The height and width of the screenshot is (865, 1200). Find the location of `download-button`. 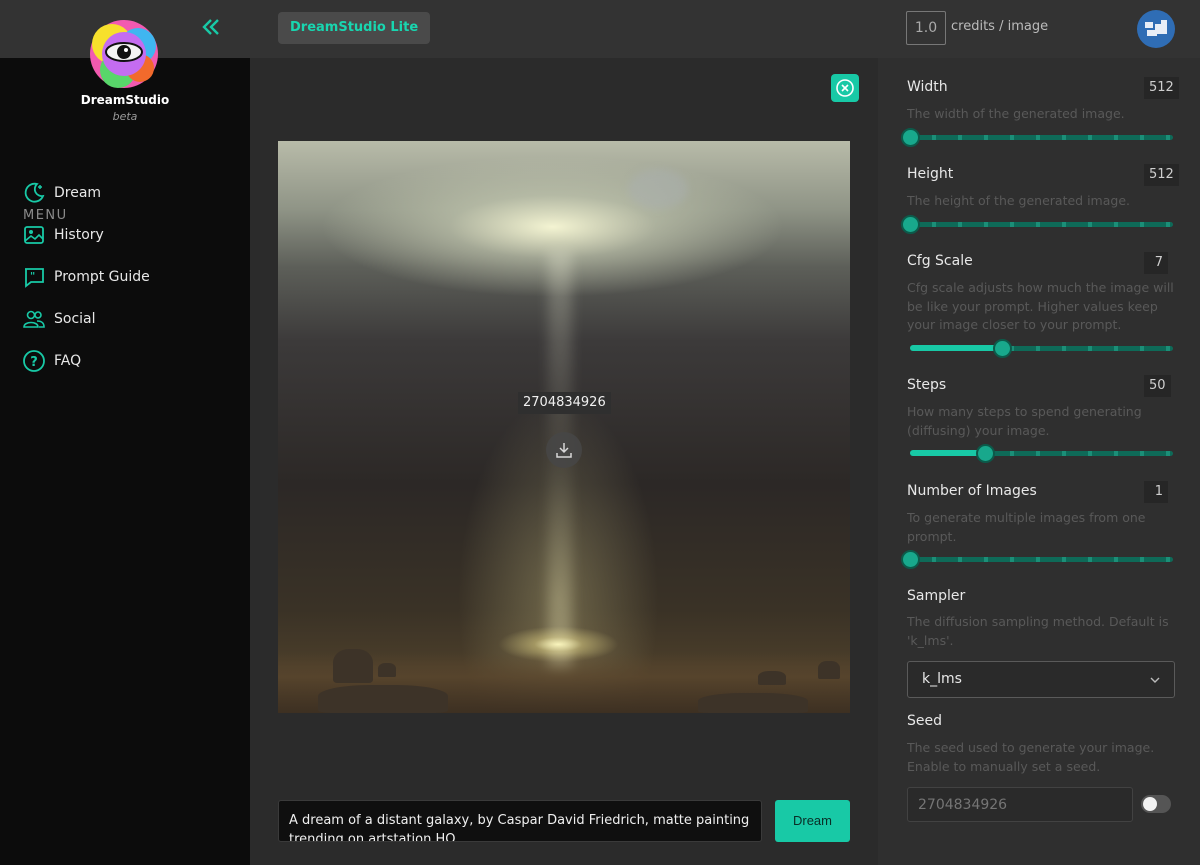

download-button is located at coordinates (564, 450).